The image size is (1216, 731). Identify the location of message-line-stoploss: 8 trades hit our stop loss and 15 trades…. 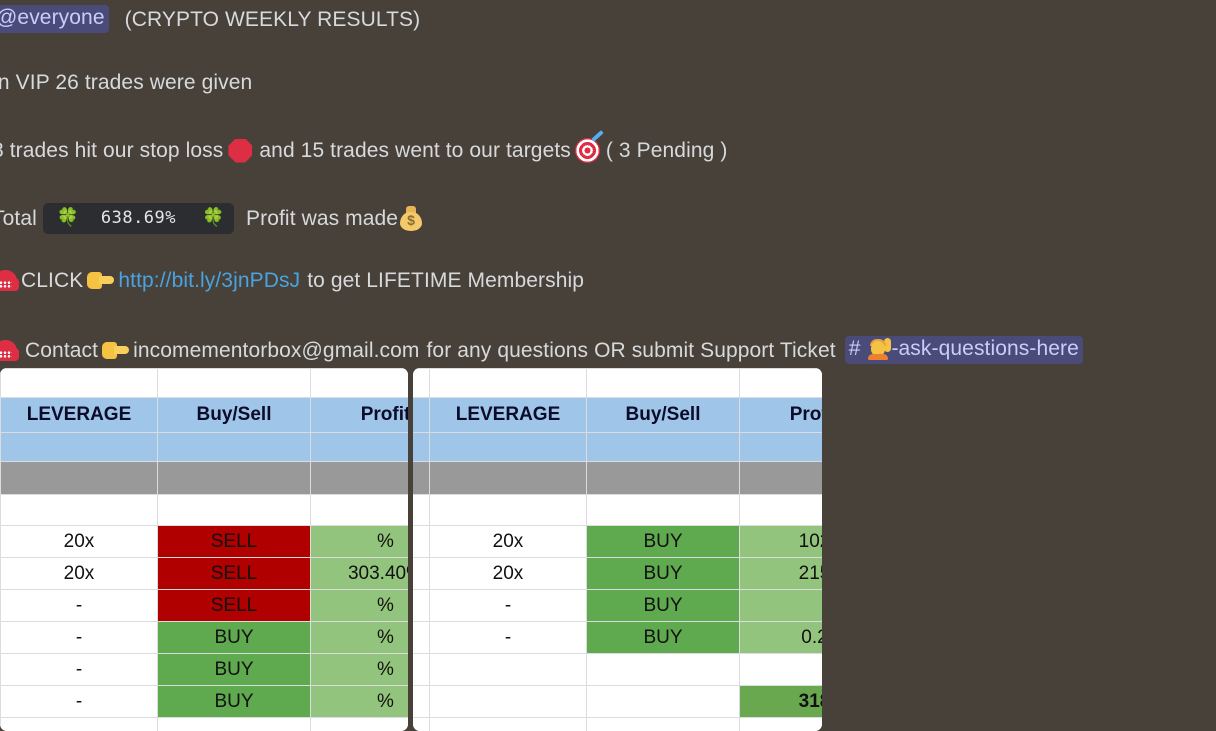
(363, 150).